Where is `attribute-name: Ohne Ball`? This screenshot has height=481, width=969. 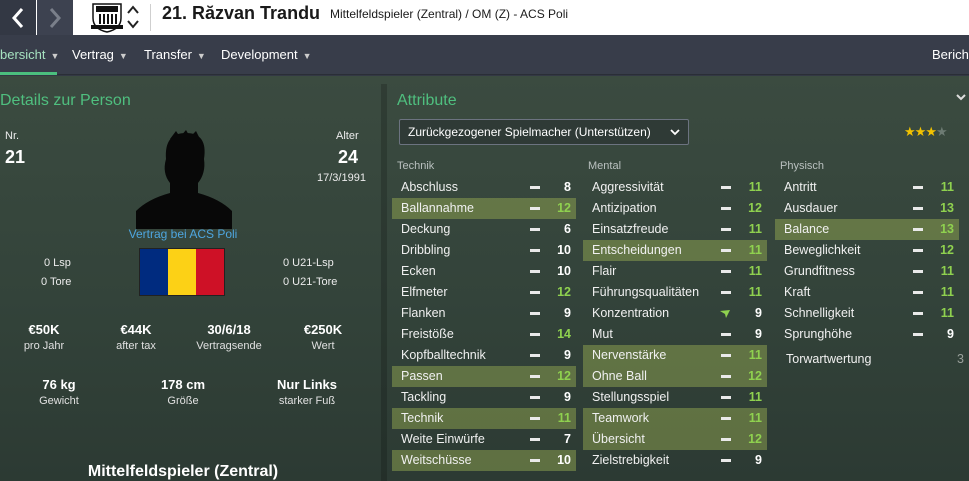 attribute-name: Ohne Ball is located at coordinates (619, 376).